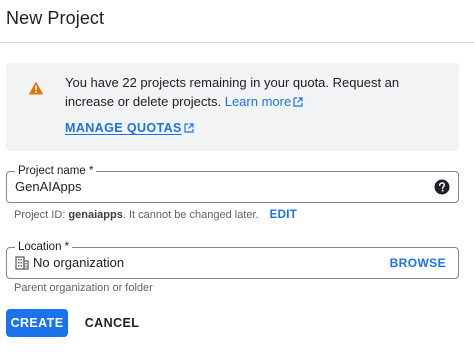 This screenshot has height=353, width=474. I want to click on location-field: Location * No organization BROWSE, so click(232, 259).